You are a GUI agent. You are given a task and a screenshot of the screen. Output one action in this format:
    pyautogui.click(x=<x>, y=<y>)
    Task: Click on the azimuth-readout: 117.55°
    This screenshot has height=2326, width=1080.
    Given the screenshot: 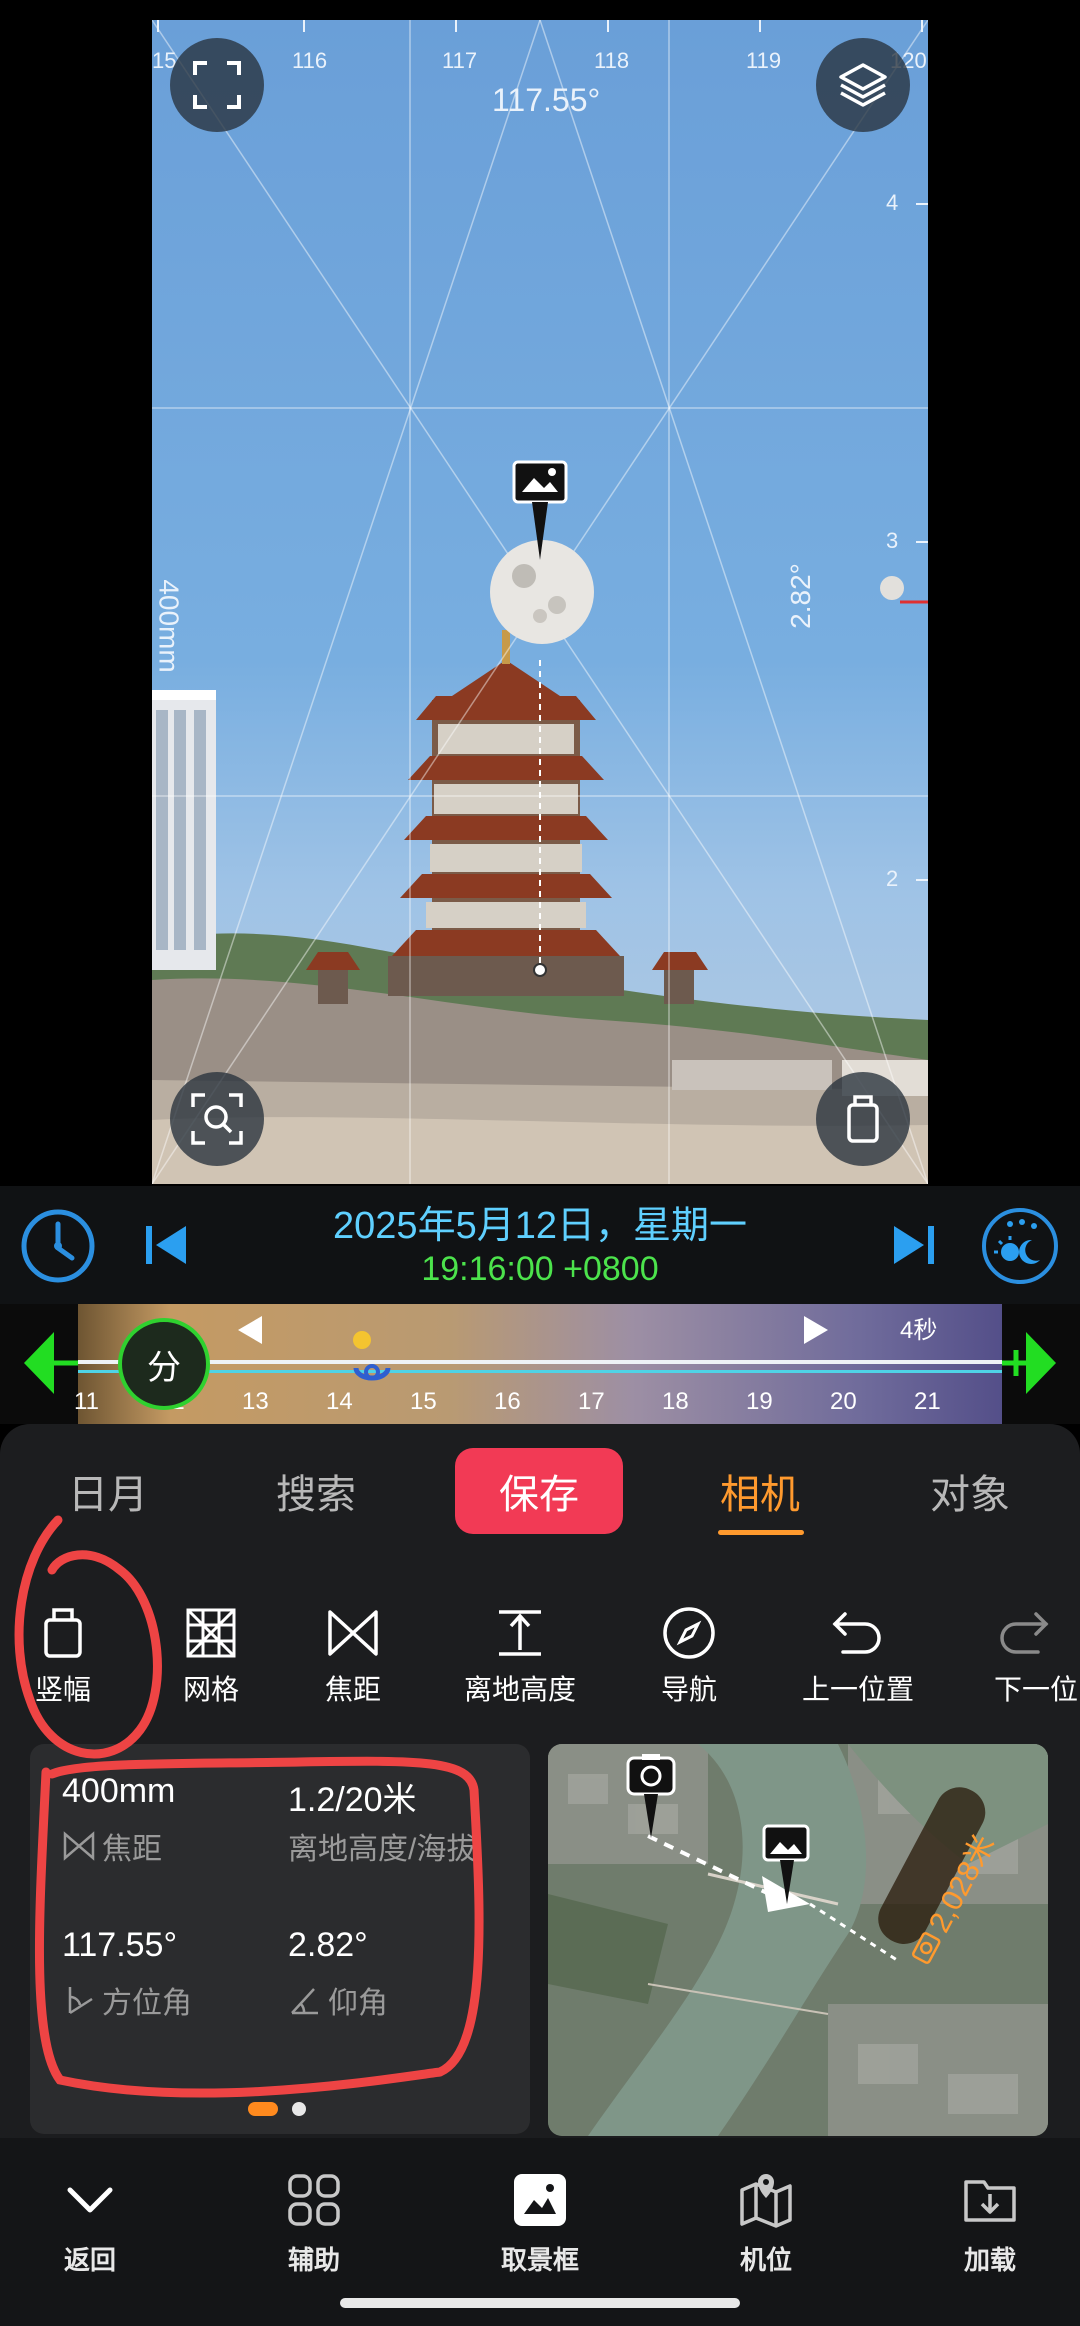 What is the action you would take?
    pyautogui.click(x=546, y=100)
    